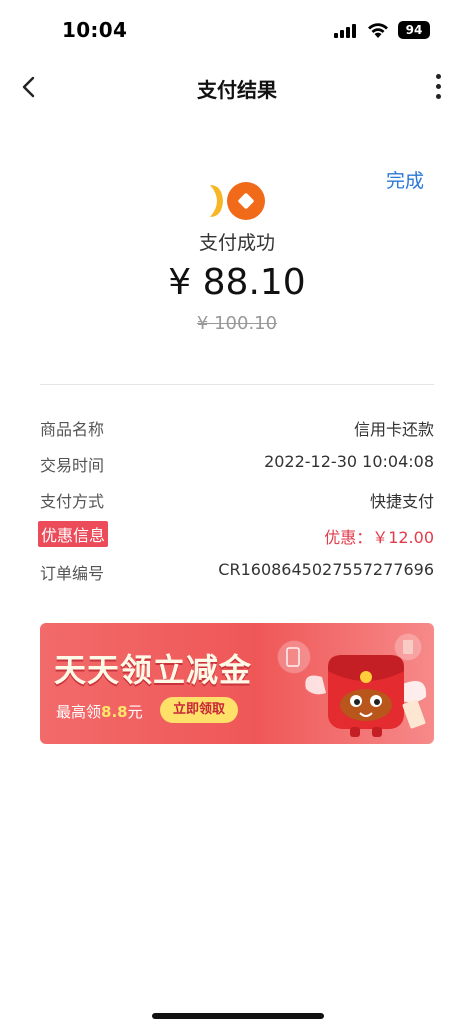  I want to click on banner-subtitle-prefix: 最高领, so click(79, 712).